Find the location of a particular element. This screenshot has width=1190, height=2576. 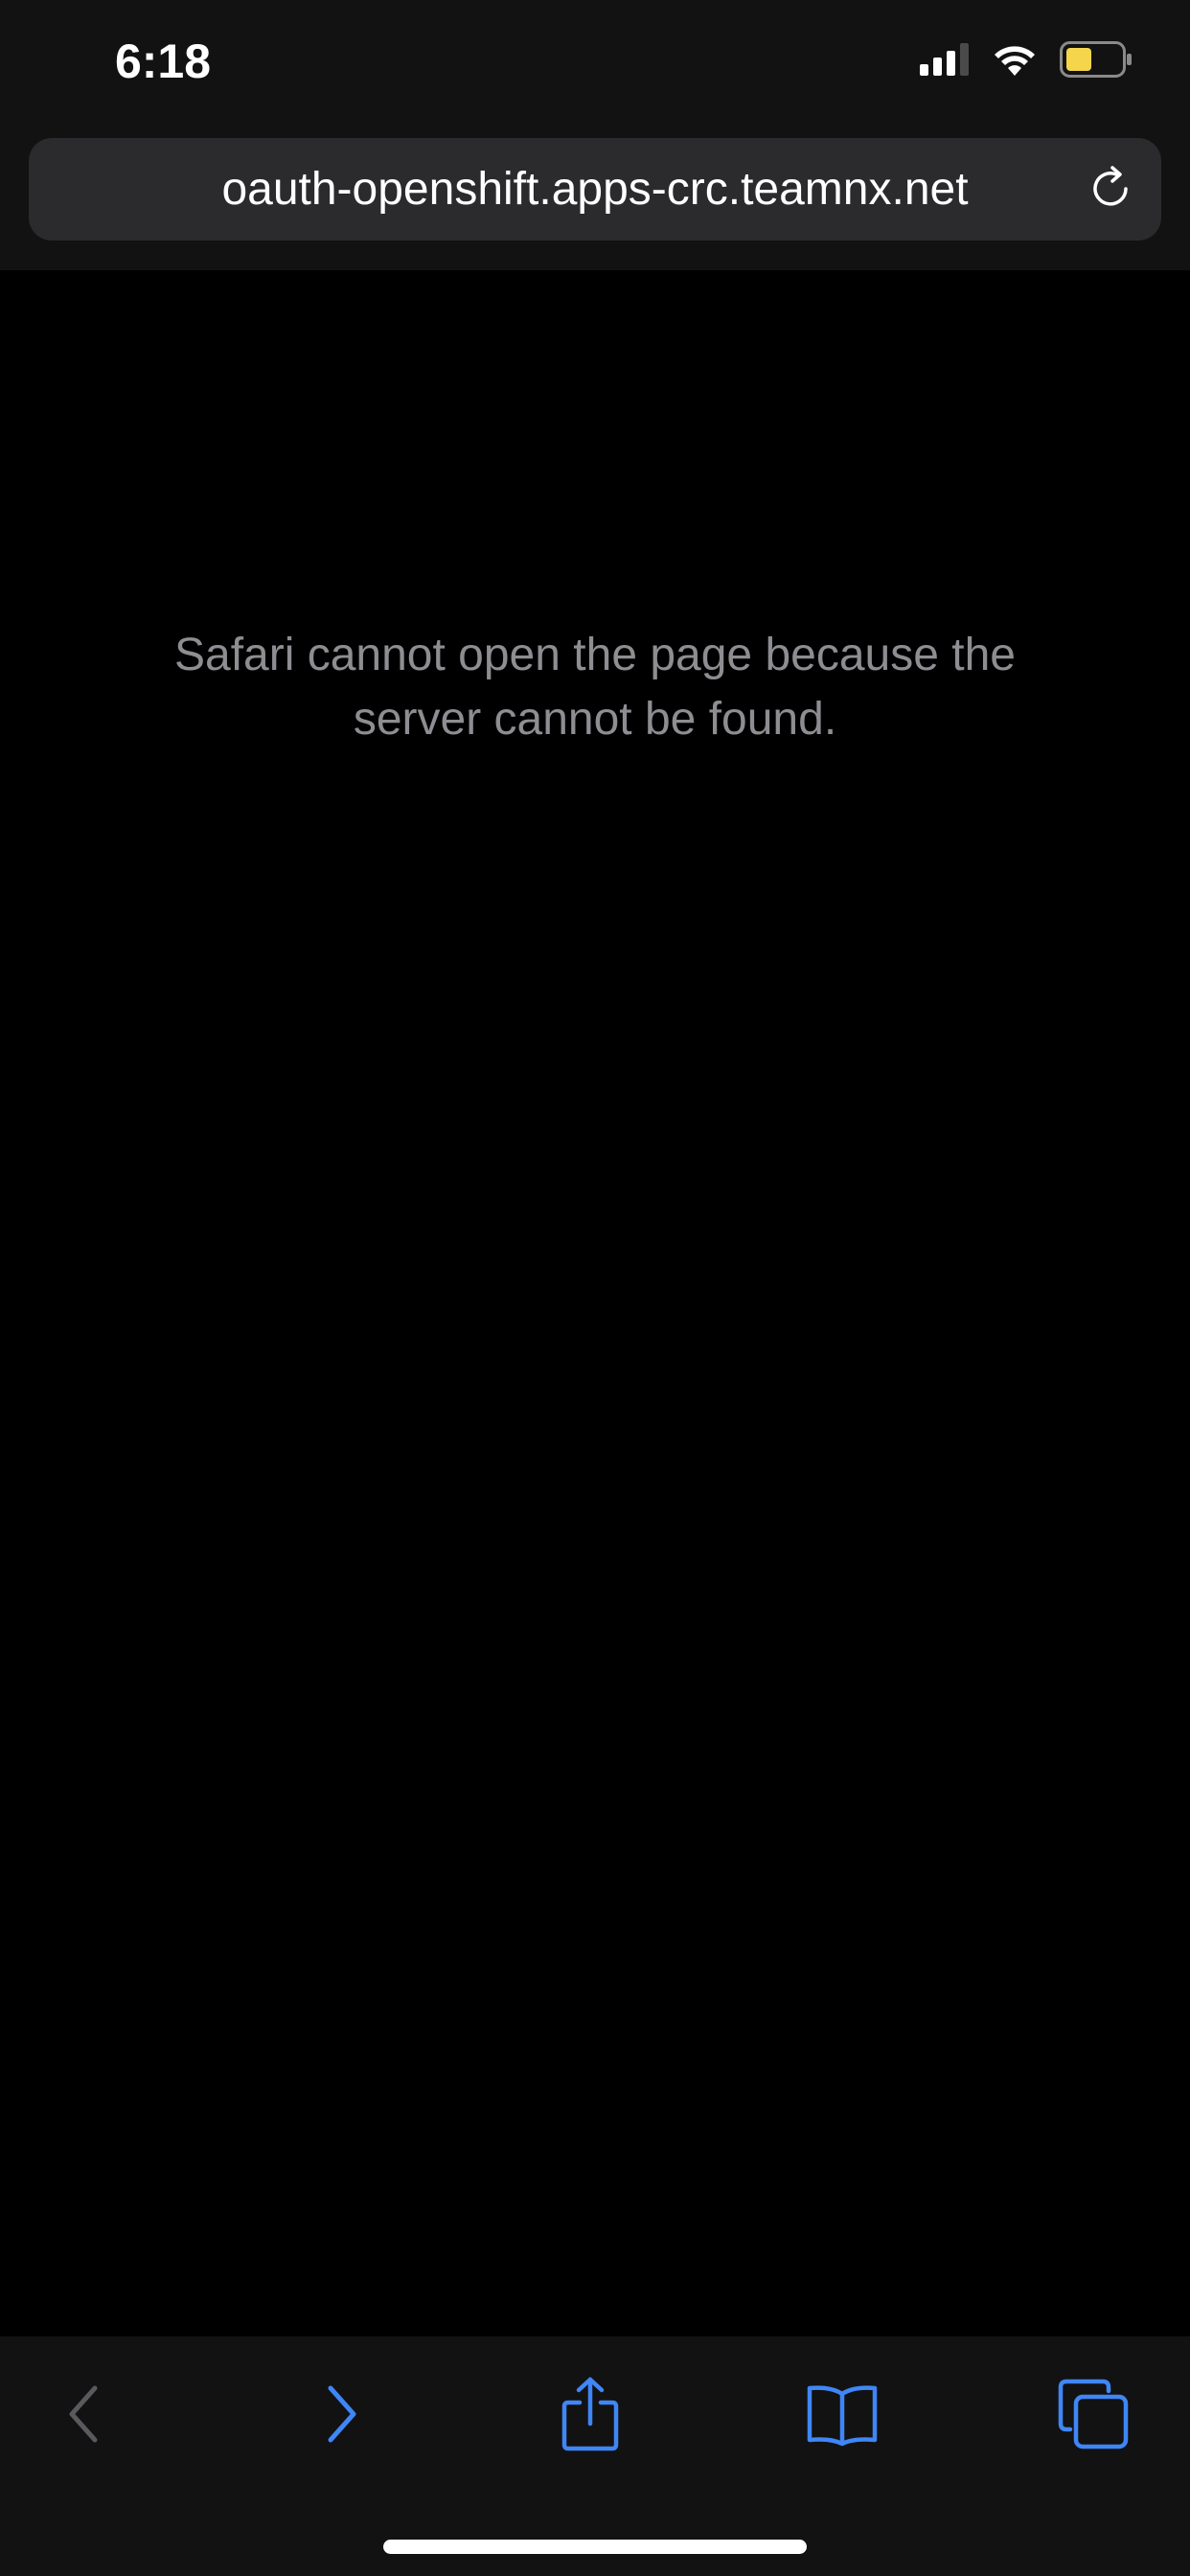

tabs-button is located at coordinates (1093, 2416).